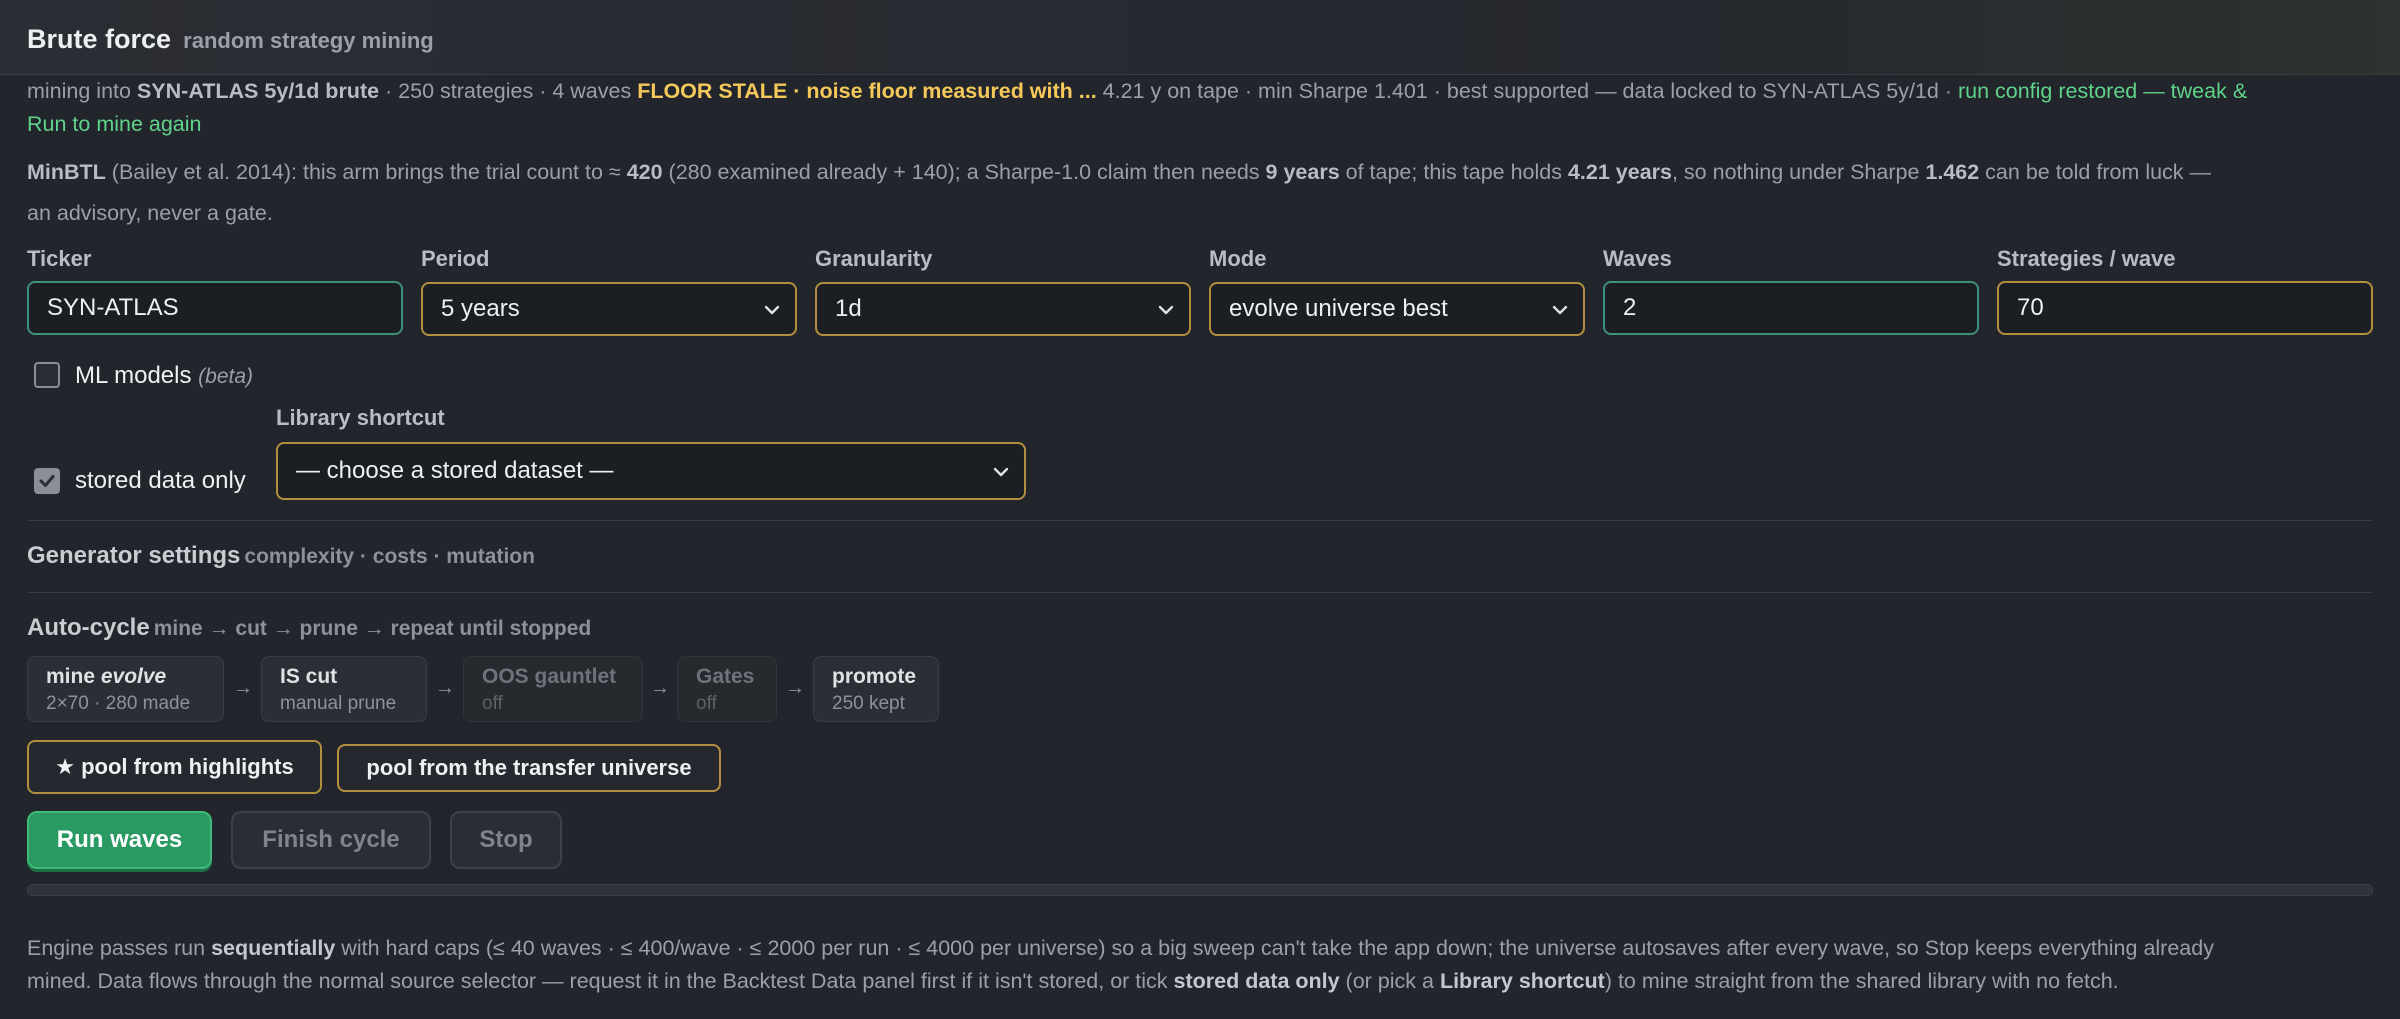  What do you see at coordinates (727, 689) in the screenshot?
I see `cycle-step-gates: Gates off` at bounding box center [727, 689].